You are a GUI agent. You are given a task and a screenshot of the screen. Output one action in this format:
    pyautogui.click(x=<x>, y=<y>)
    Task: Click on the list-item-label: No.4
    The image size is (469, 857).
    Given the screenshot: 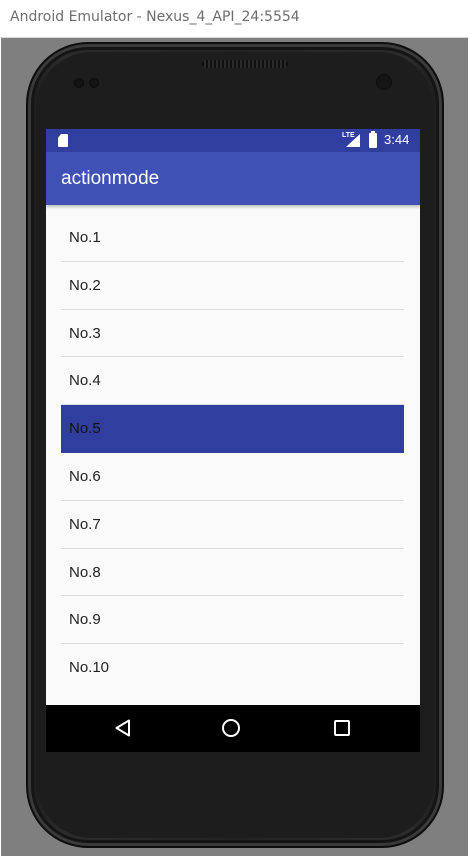 What is the action you would take?
    pyautogui.click(x=85, y=381)
    